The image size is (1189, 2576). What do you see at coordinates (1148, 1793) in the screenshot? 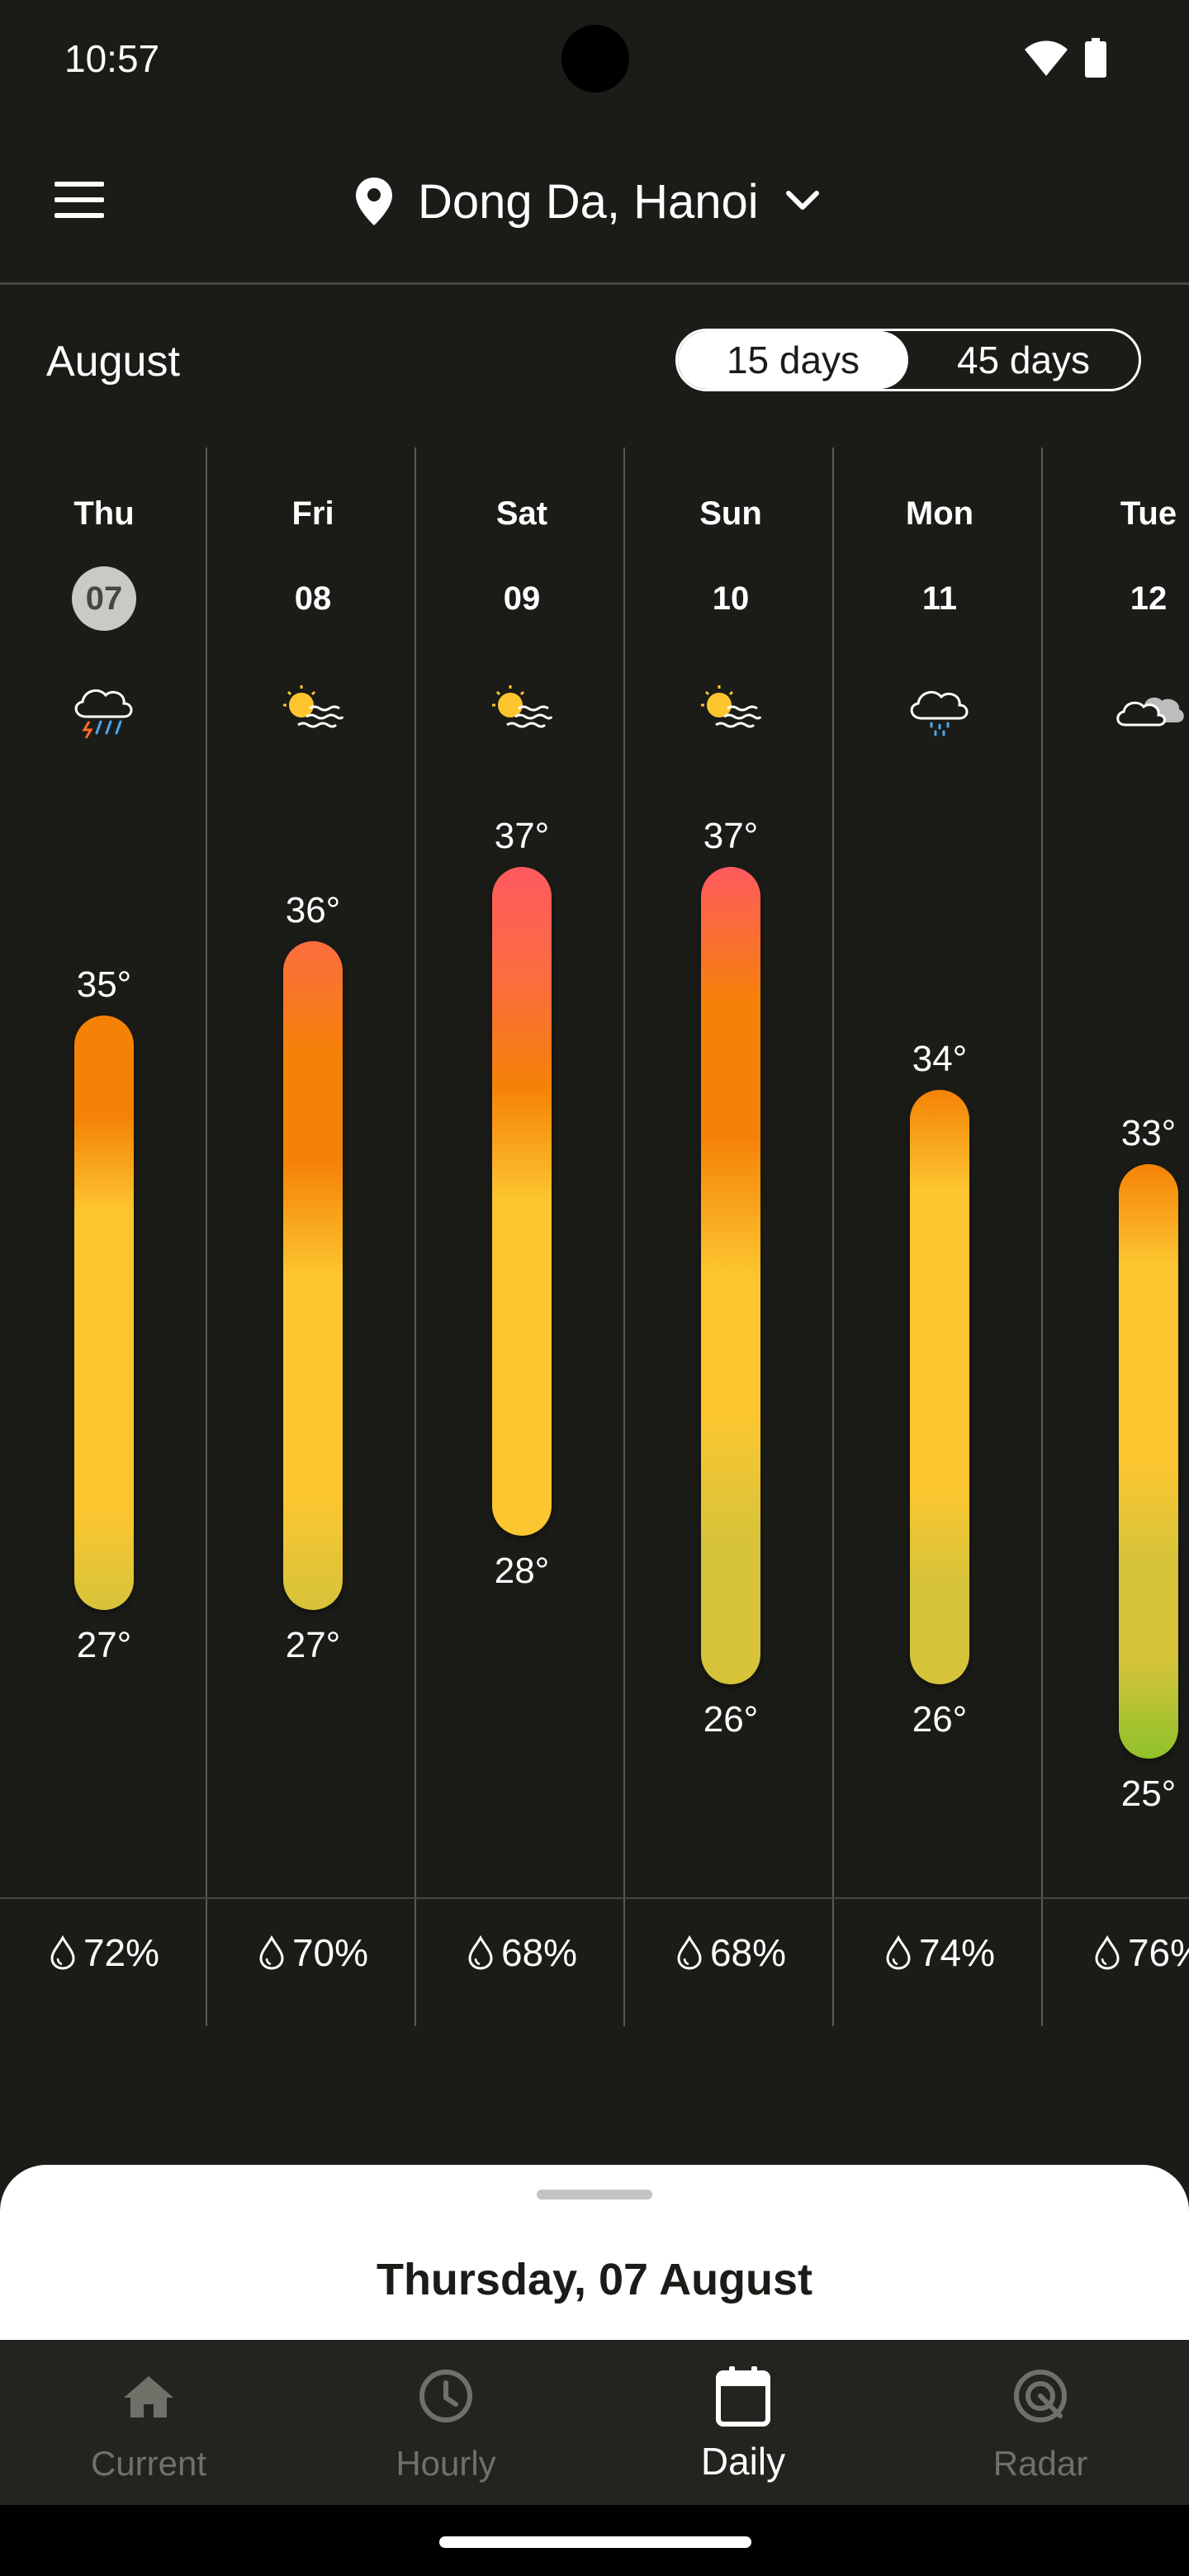
I see `low-temp: 25°` at bounding box center [1148, 1793].